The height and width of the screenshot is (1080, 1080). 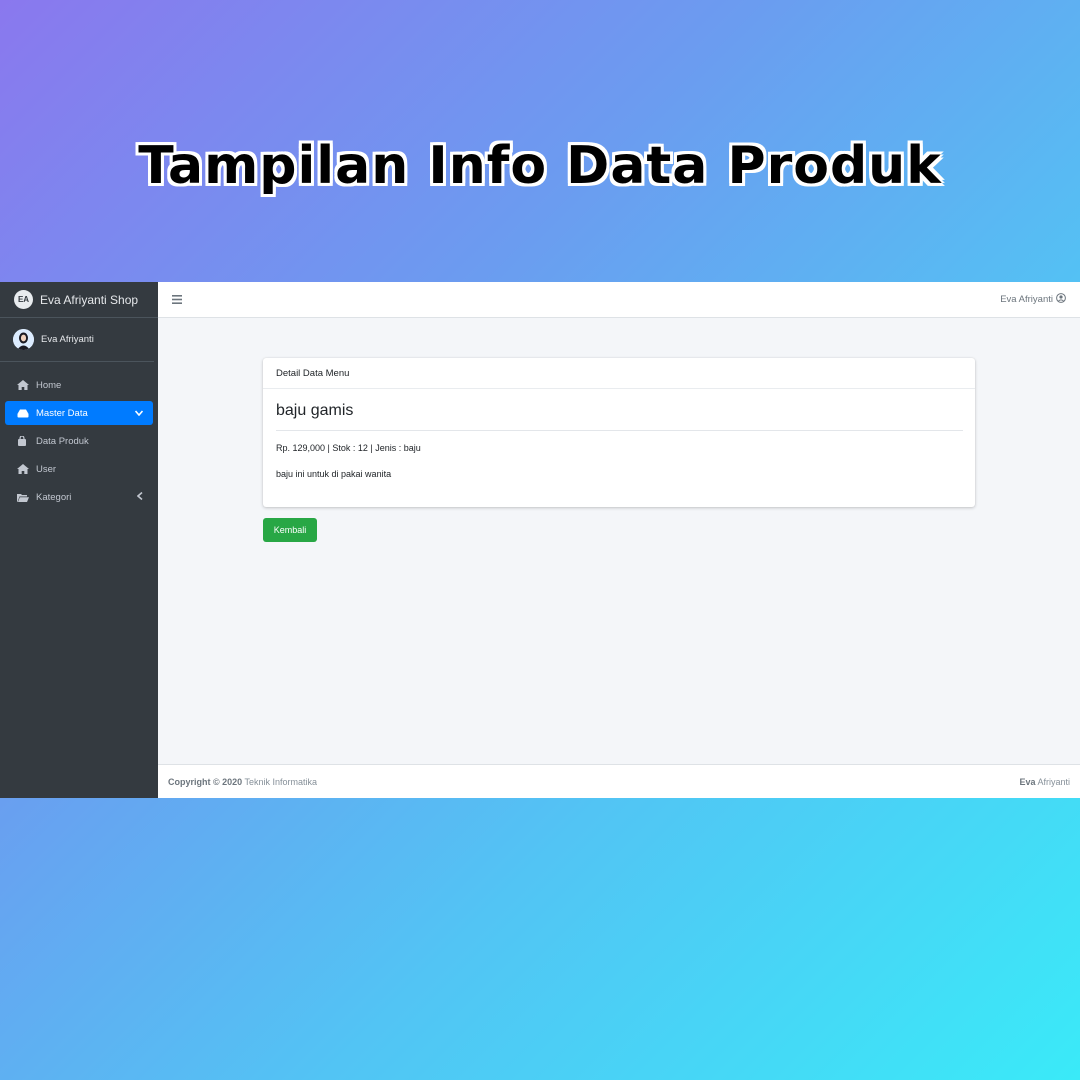 I want to click on sidebar-item-data-produk: Data Produk, so click(x=79, y=441).